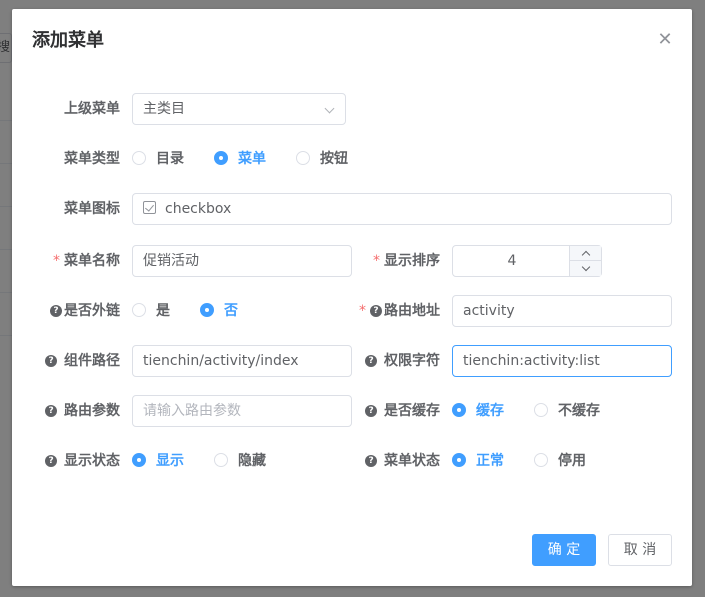  What do you see at coordinates (665, 40) in the screenshot?
I see `close-icon: ✕` at bounding box center [665, 40].